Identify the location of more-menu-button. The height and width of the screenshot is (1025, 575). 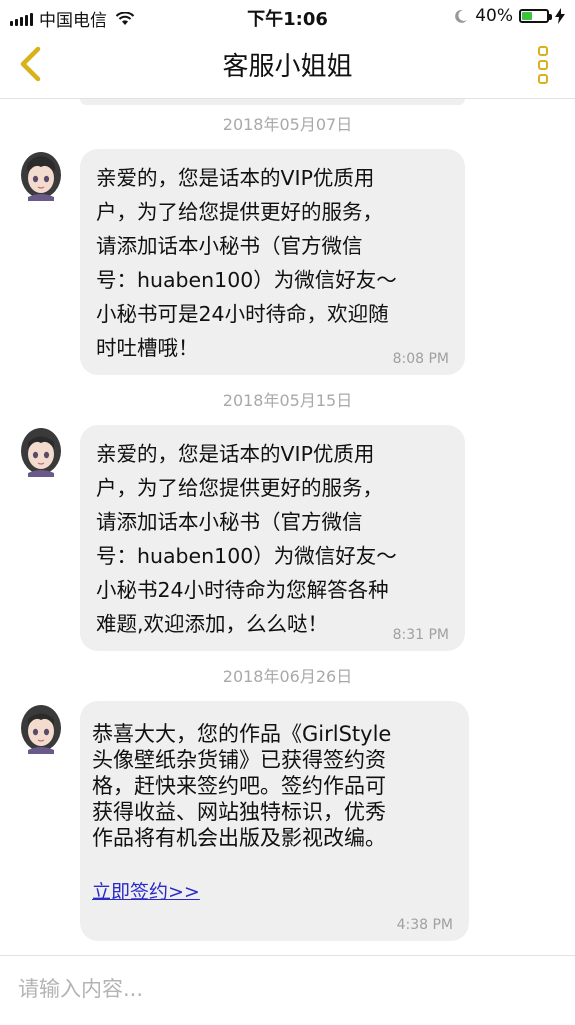
(543, 65).